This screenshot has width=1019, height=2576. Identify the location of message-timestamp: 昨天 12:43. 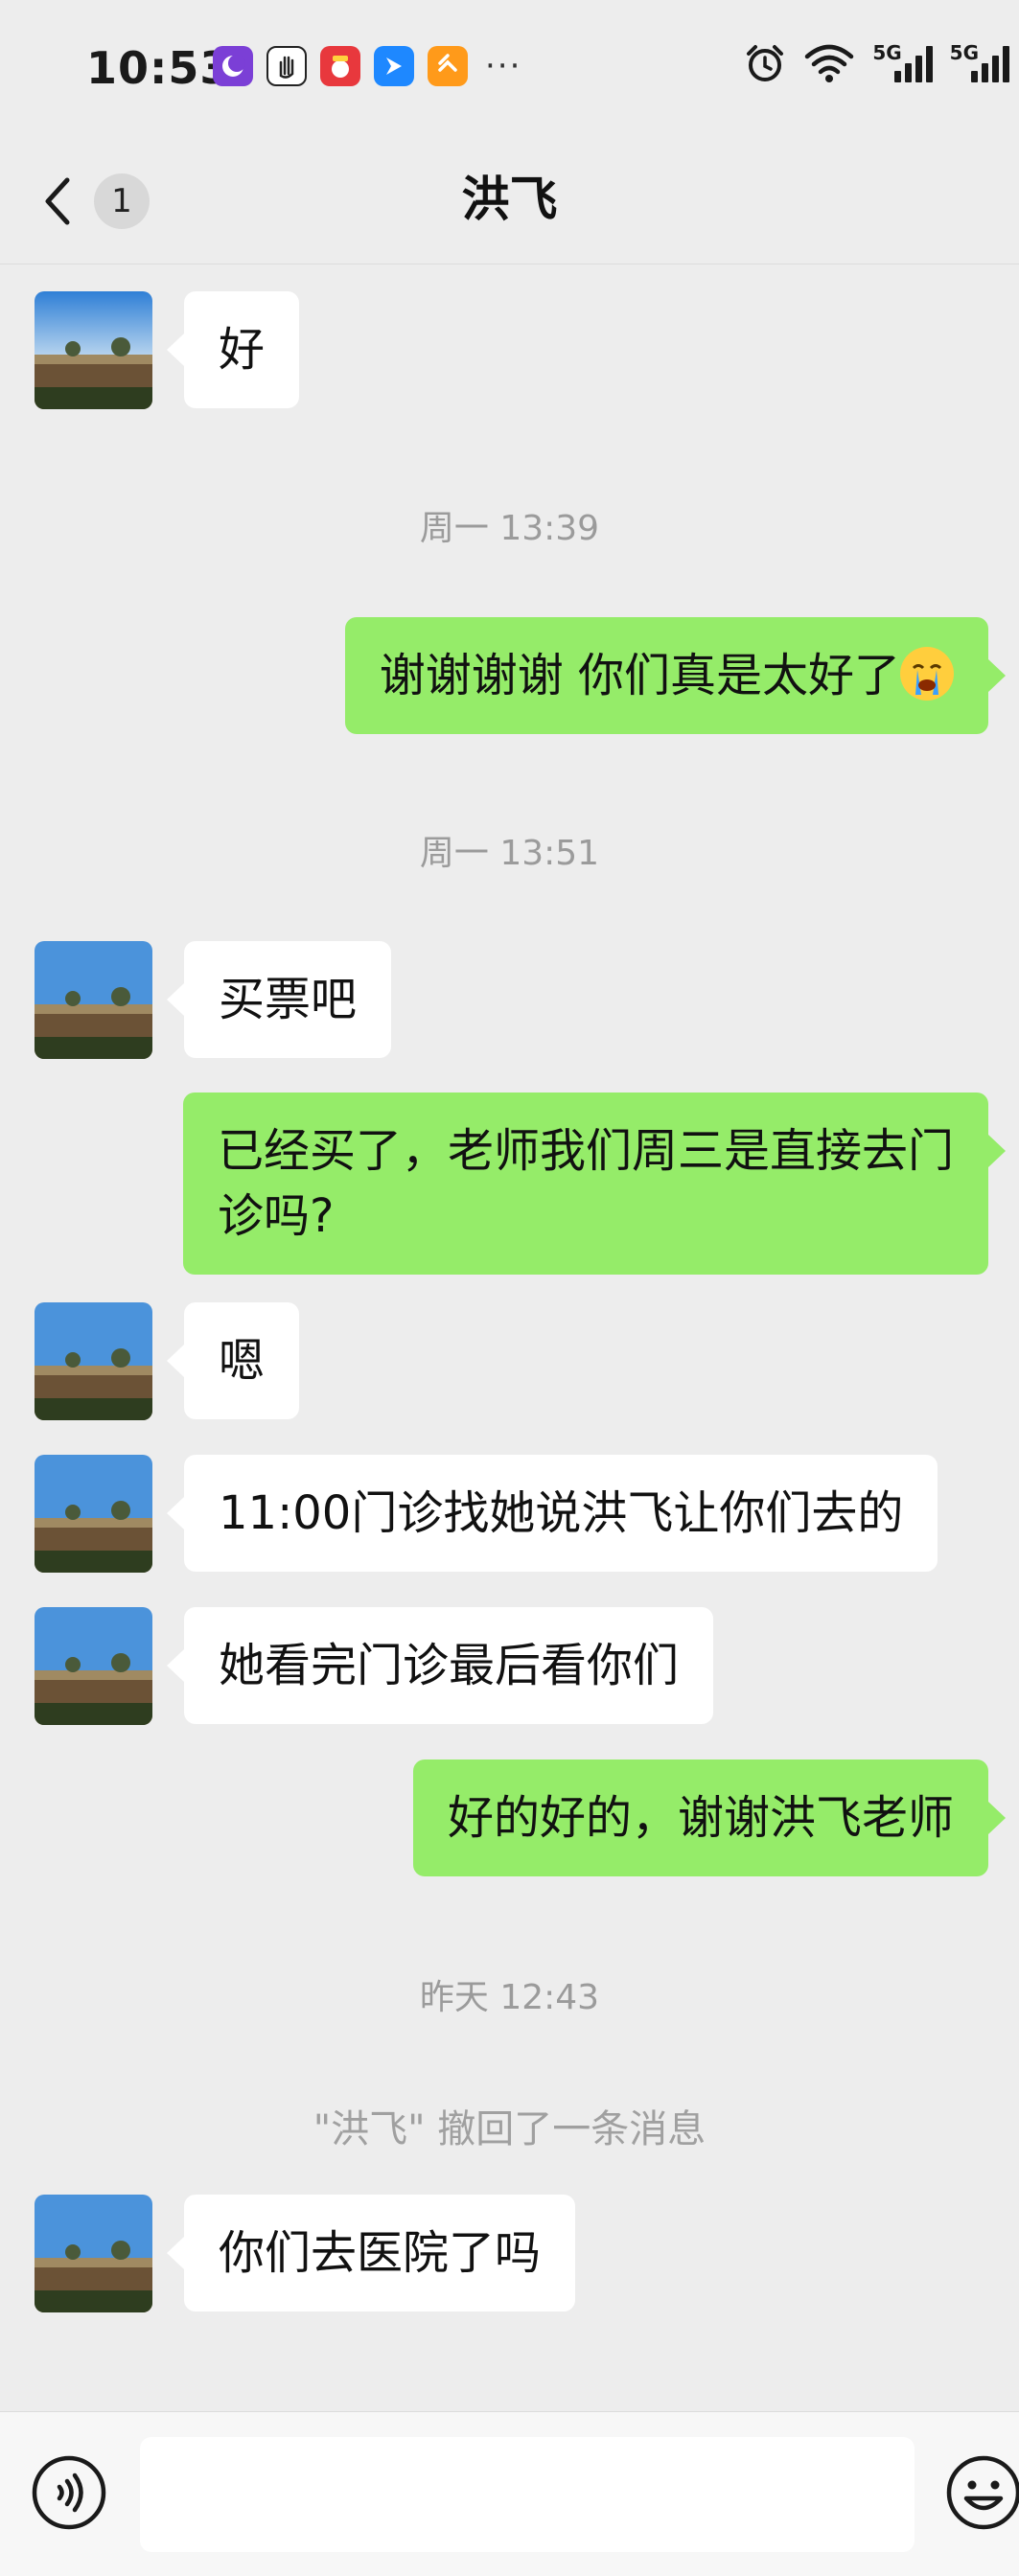
(509, 1997).